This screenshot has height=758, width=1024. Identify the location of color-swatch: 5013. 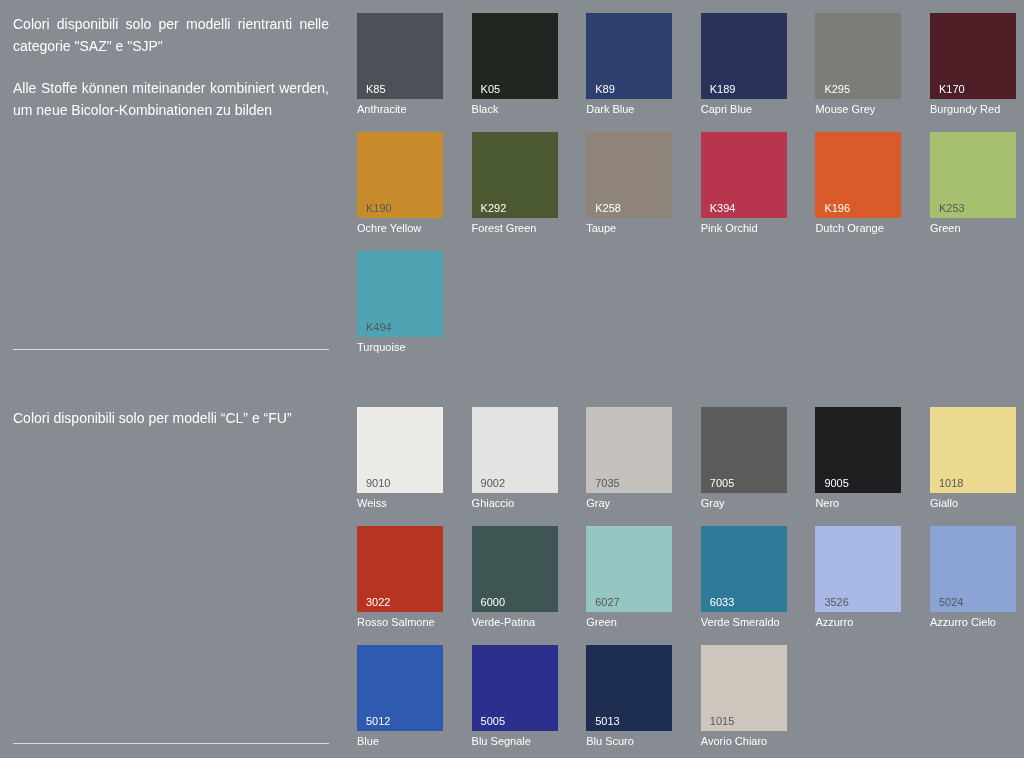
(629, 688).